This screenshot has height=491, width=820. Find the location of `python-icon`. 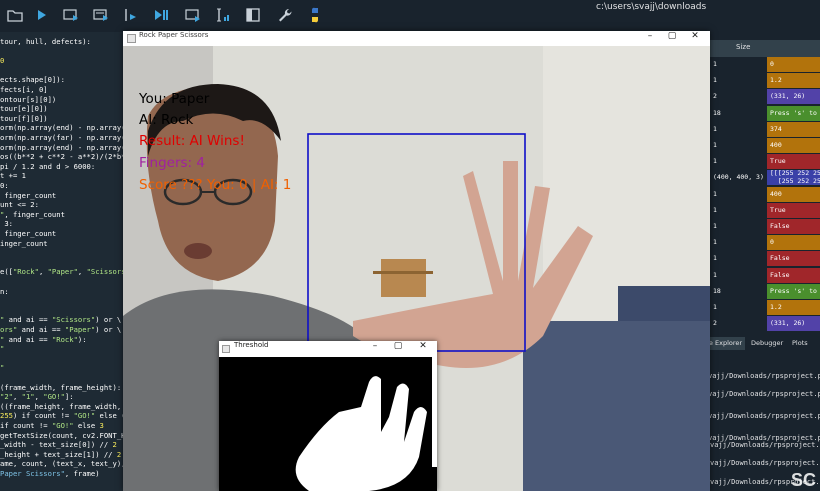

python-icon is located at coordinates (315, 15).